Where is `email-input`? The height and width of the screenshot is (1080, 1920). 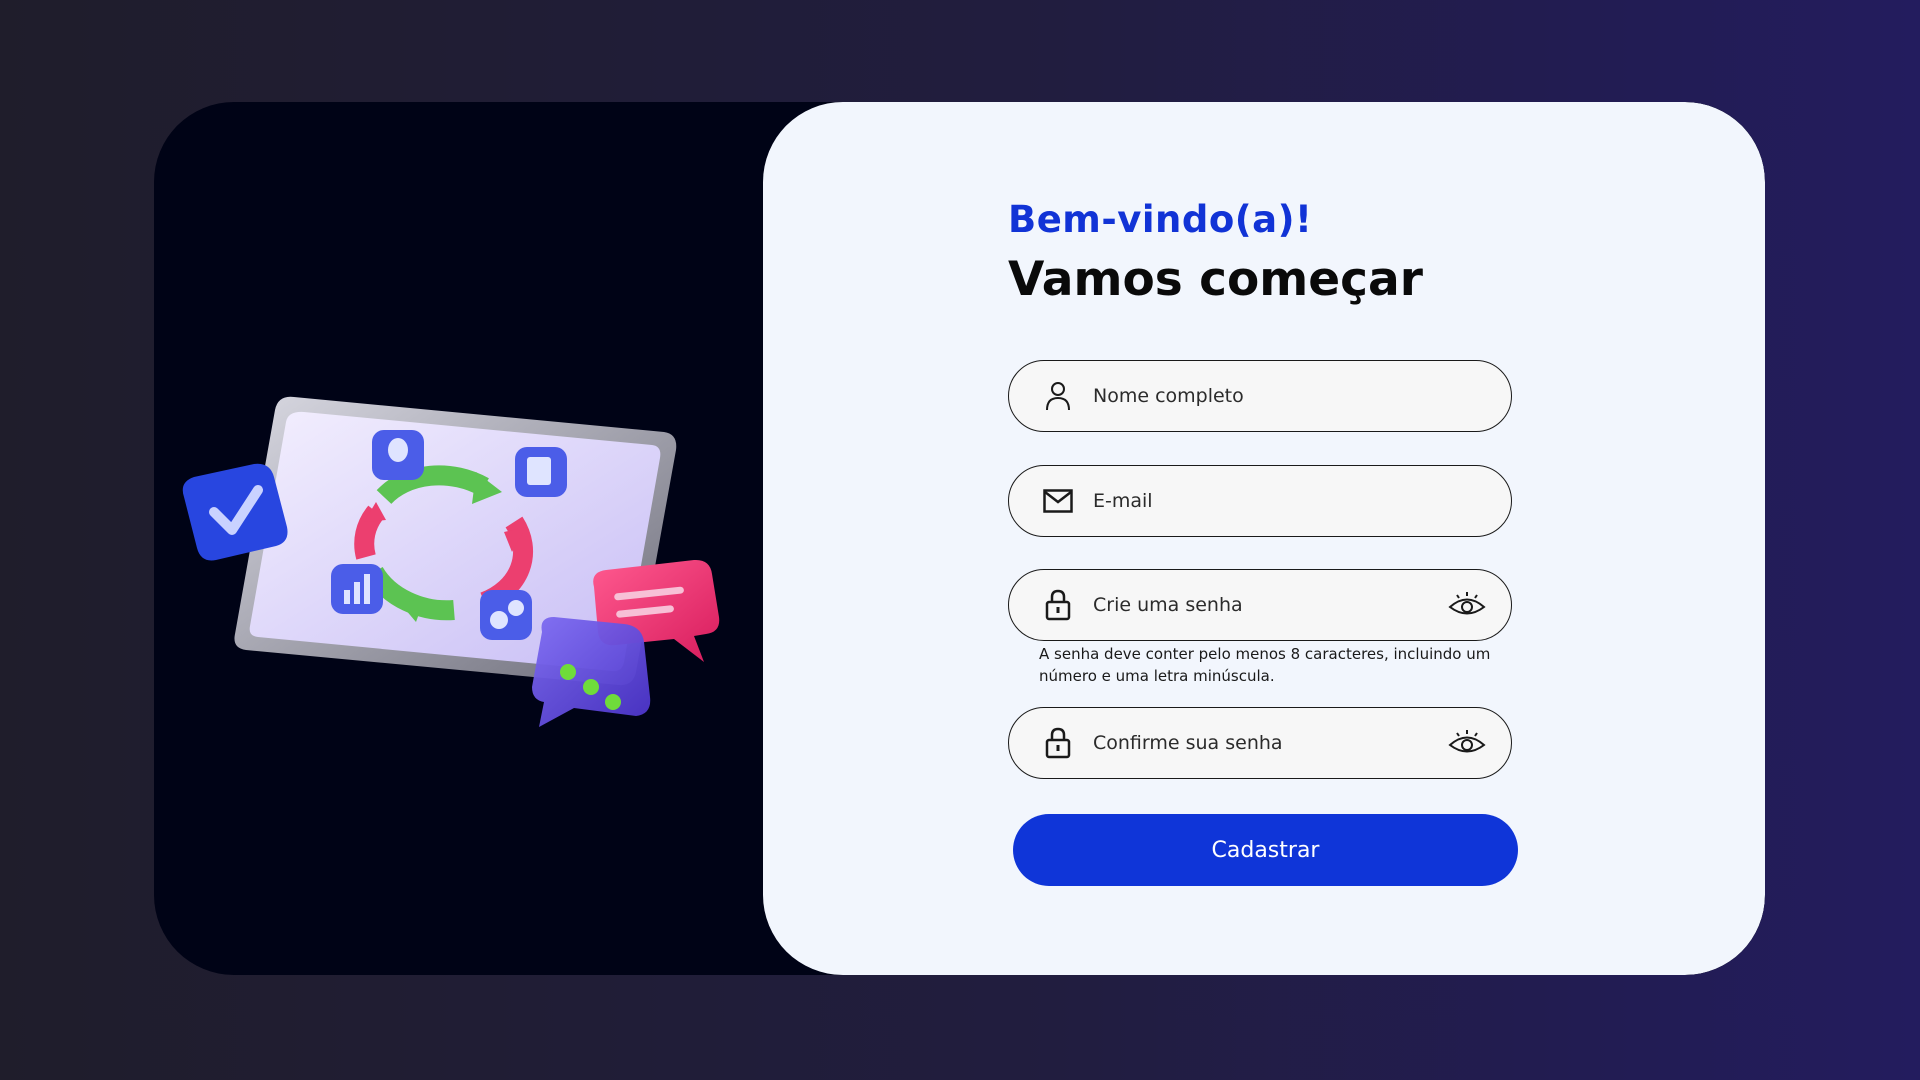 email-input is located at coordinates (1302, 501).